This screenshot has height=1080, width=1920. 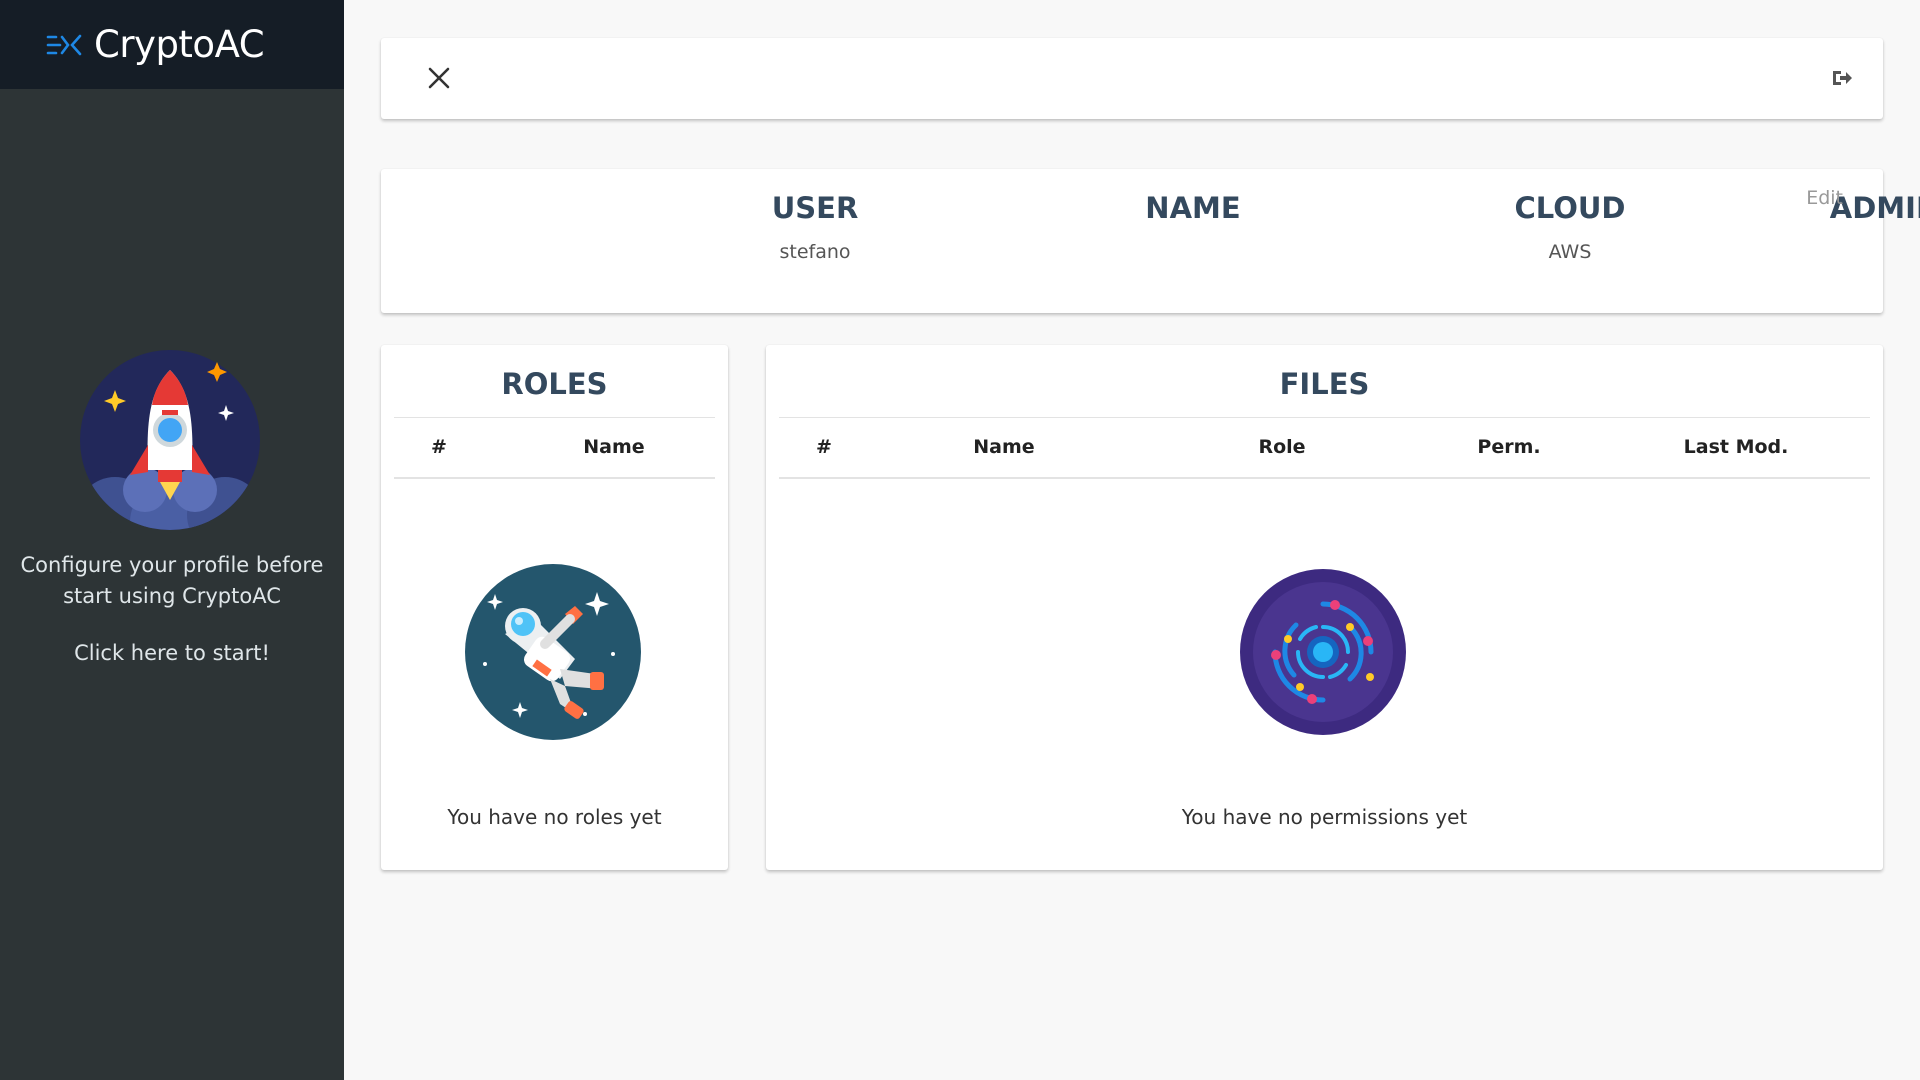 I want to click on user-column: USER stefano, so click(x=815, y=227).